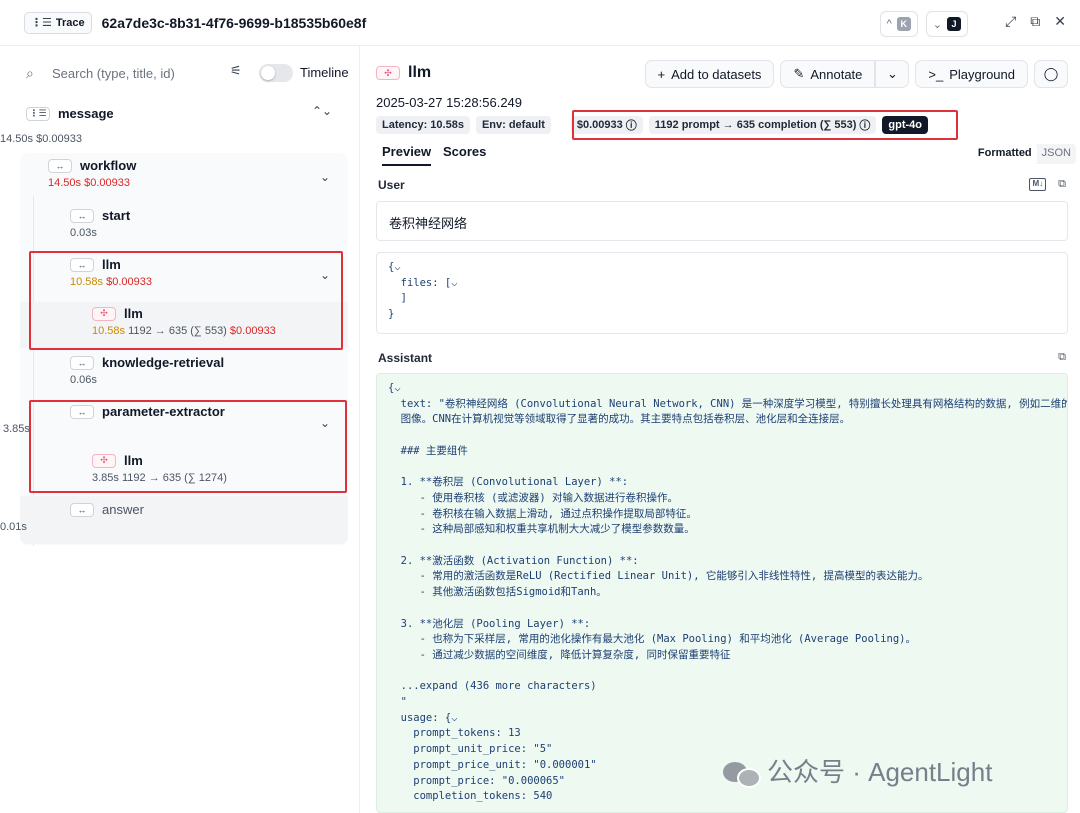 The height and width of the screenshot is (813, 1080). I want to click on terminal-icon: >_, so click(936, 74).